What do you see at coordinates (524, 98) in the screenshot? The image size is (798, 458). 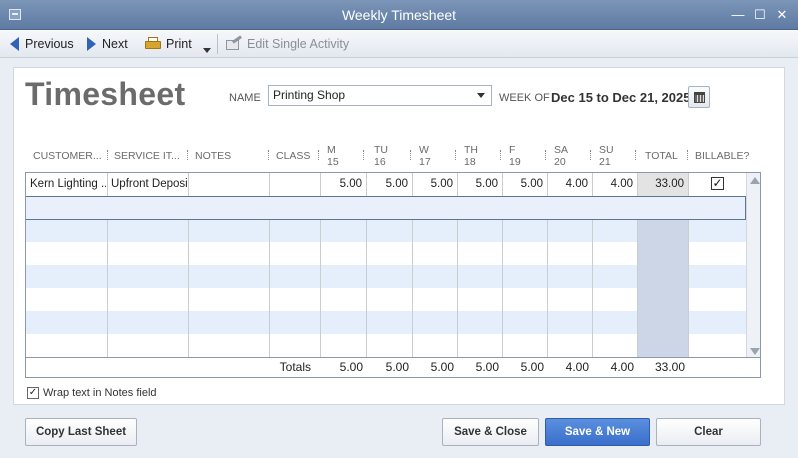 I see `week-of-label: WEEK OF` at bounding box center [524, 98].